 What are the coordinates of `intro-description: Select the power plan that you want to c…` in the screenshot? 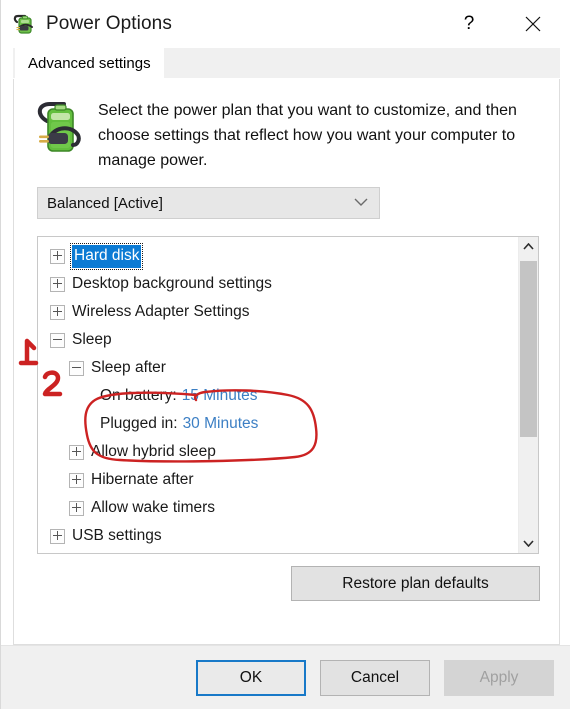 It's located at (307, 135).